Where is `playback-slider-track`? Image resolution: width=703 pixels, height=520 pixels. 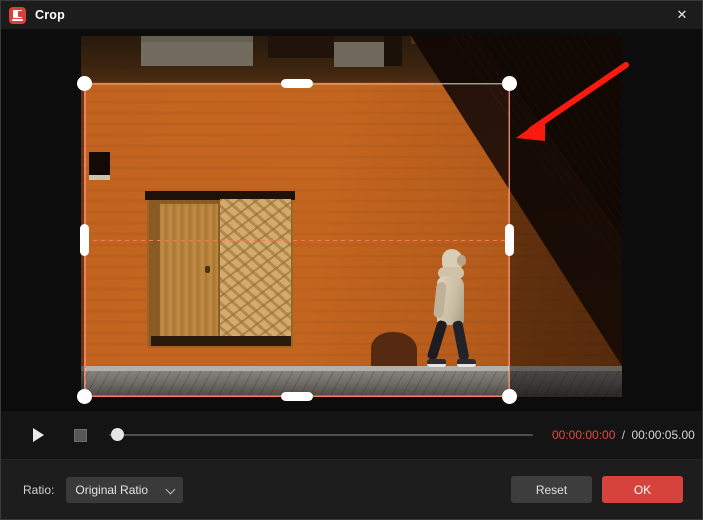
playback-slider-track is located at coordinates (321, 435).